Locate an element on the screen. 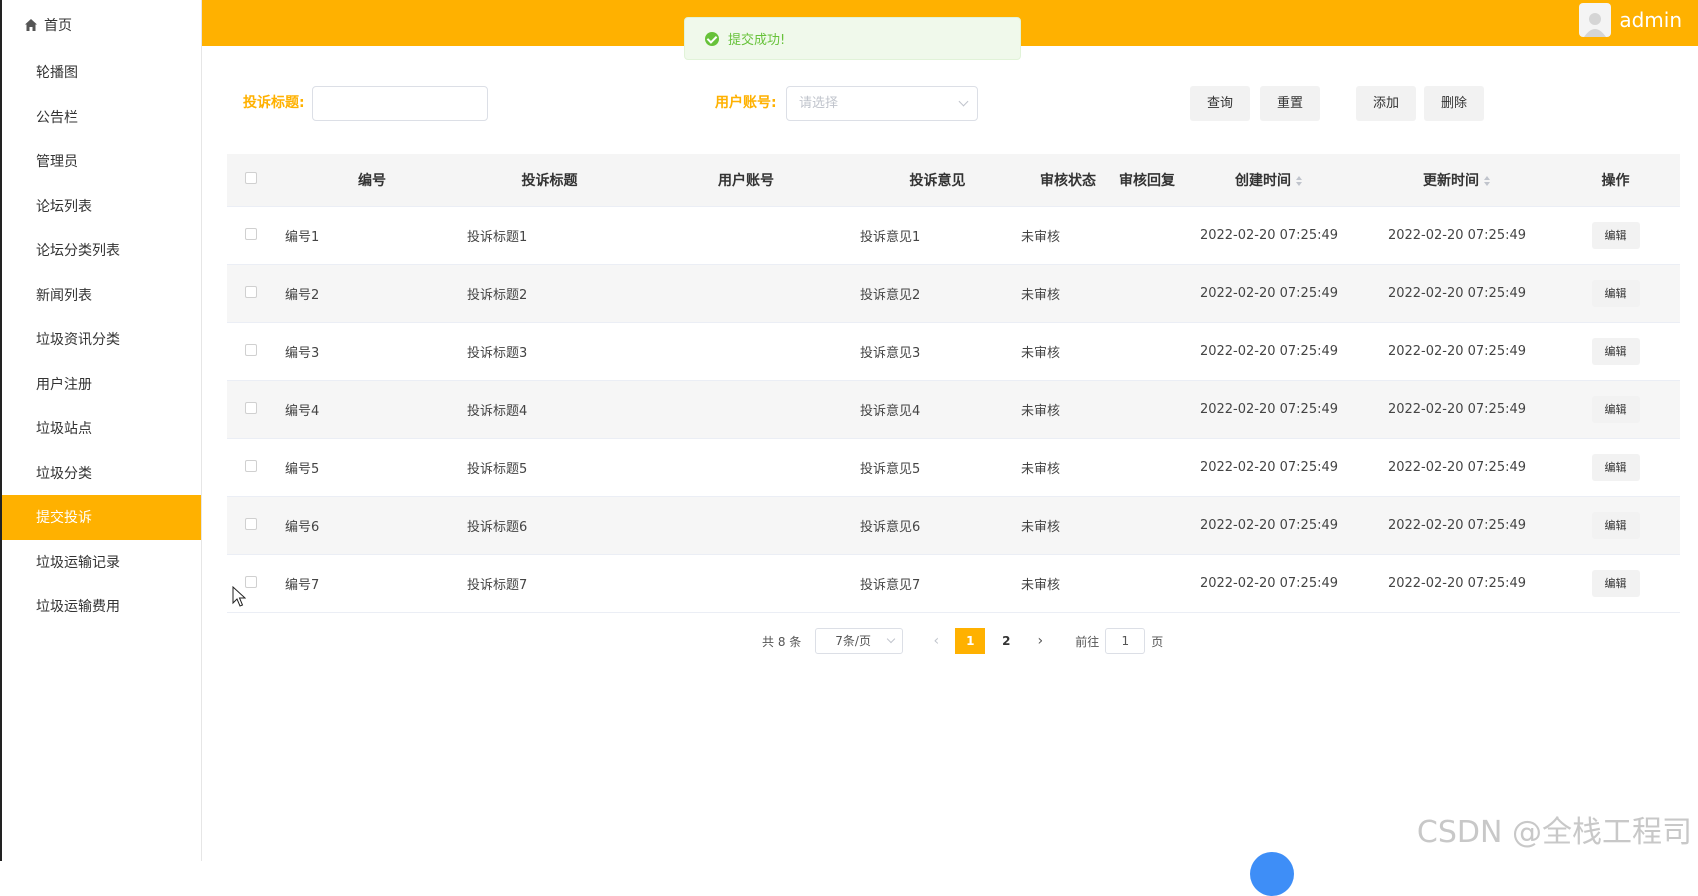 This screenshot has height=896, width=1698. col-header-title: 投诉标题 is located at coordinates (549, 180).